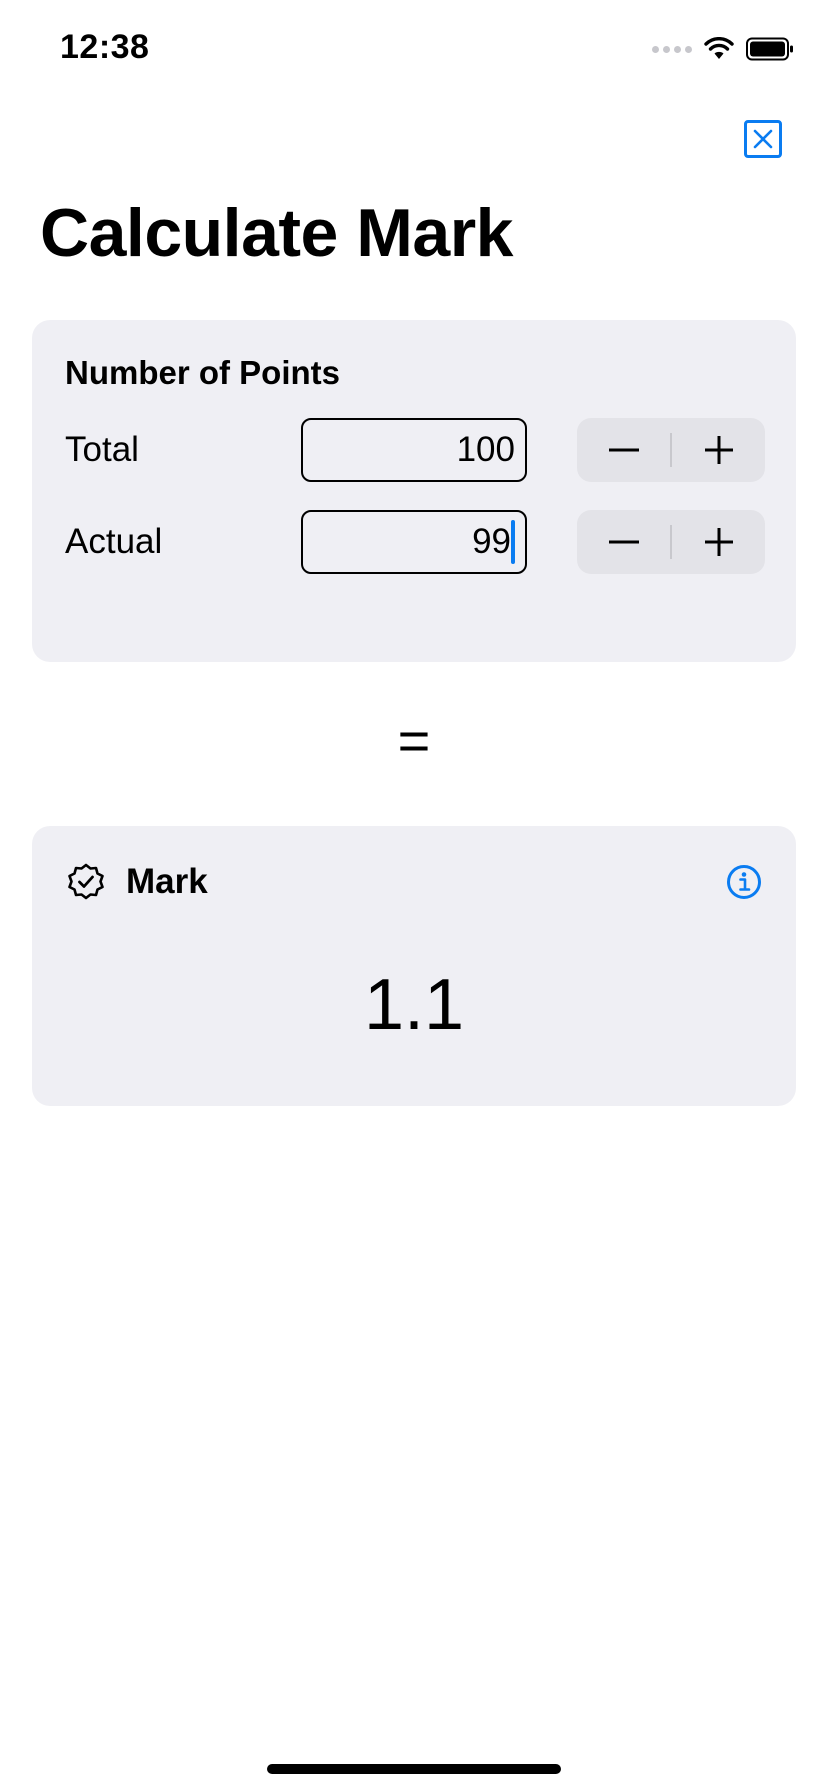 The width and height of the screenshot is (828, 1792). I want to click on status-icons, so click(723, 49).